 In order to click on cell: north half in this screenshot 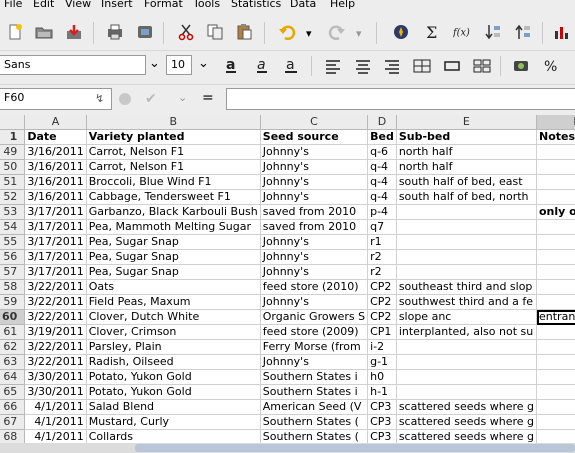, I will do `click(467, 167)`.